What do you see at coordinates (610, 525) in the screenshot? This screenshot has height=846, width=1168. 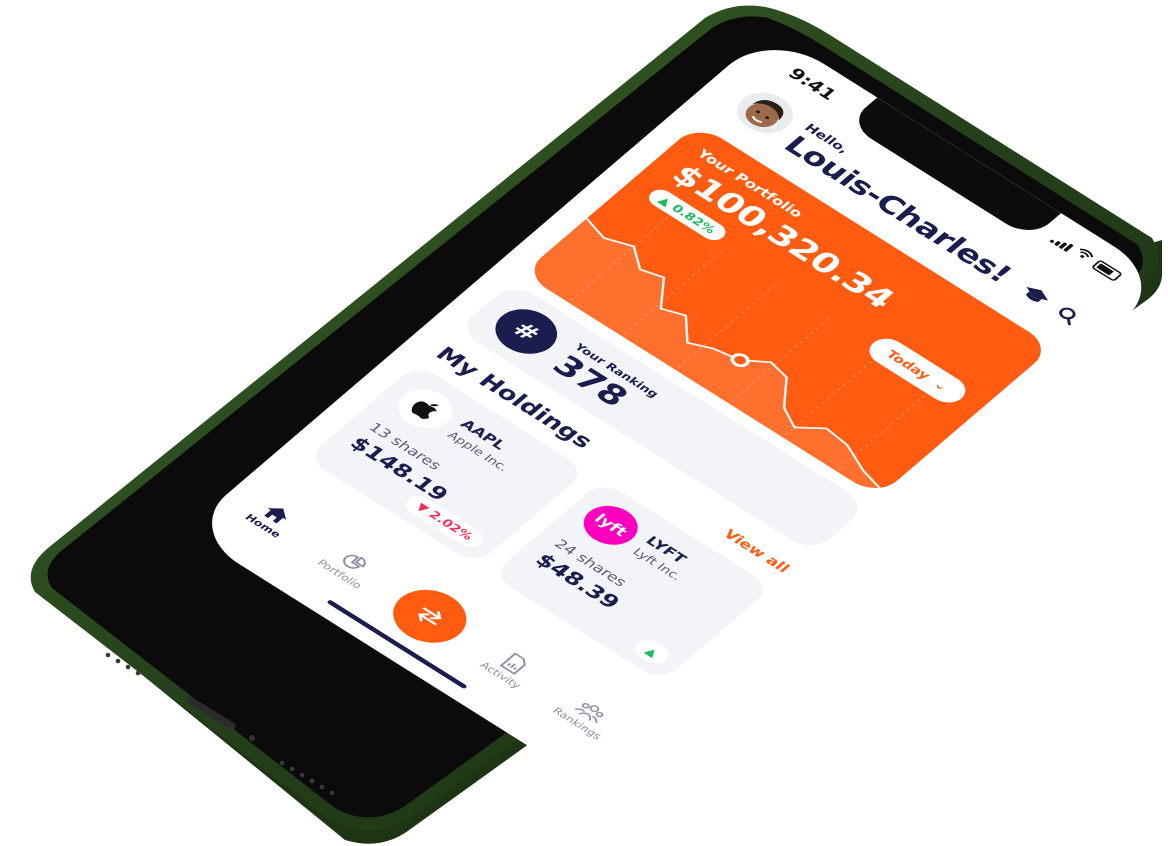 I see `lyft-logo-icon: lyft` at bounding box center [610, 525].